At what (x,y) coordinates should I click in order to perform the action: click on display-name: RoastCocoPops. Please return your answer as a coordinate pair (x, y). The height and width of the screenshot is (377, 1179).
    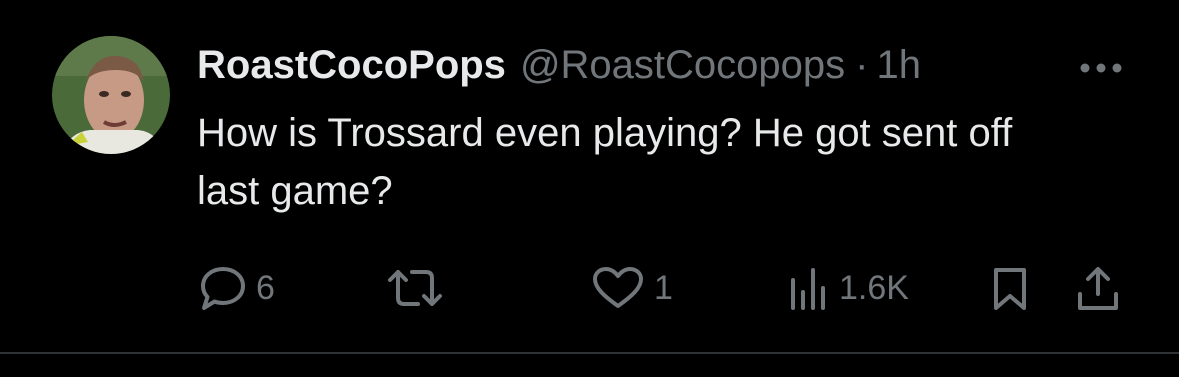
    Looking at the image, I should click on (351, 65).